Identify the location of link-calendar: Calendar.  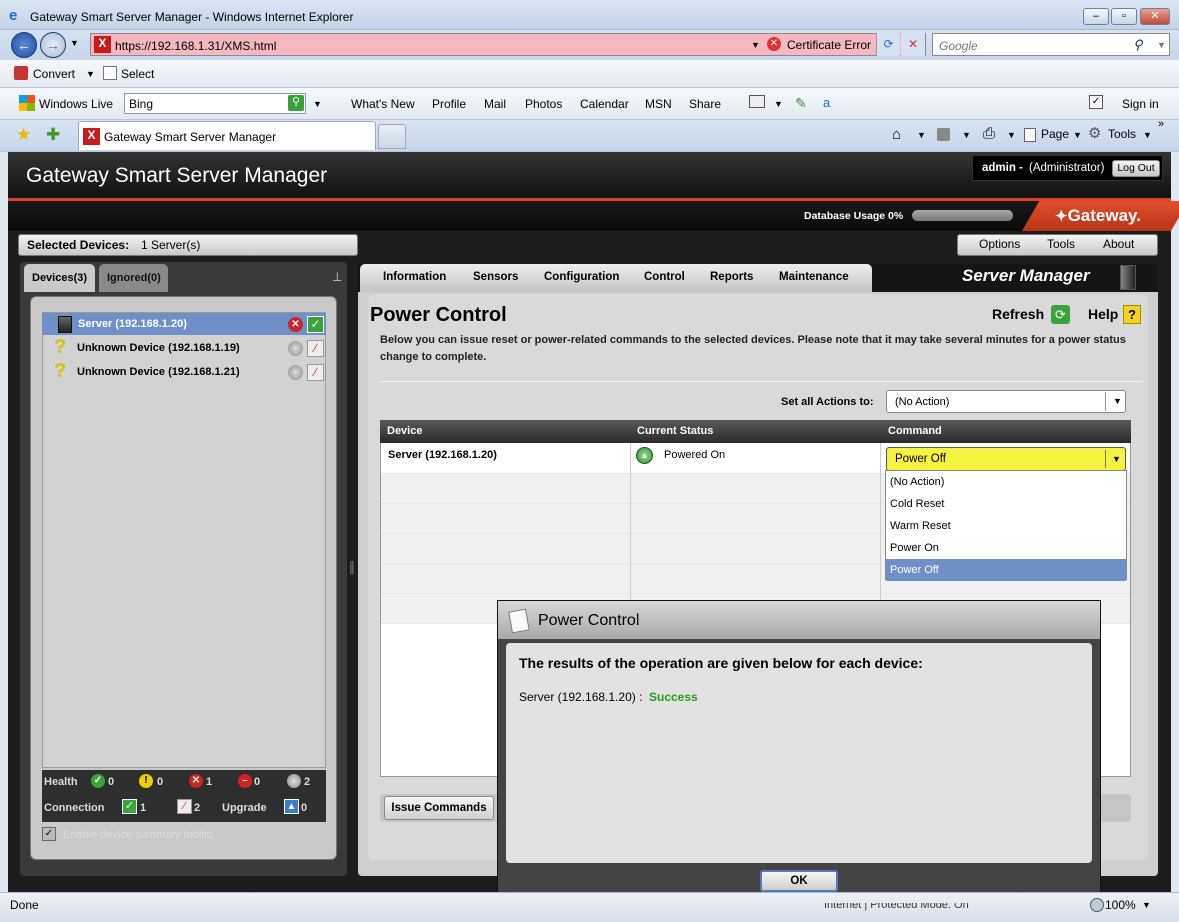
(604, 104).